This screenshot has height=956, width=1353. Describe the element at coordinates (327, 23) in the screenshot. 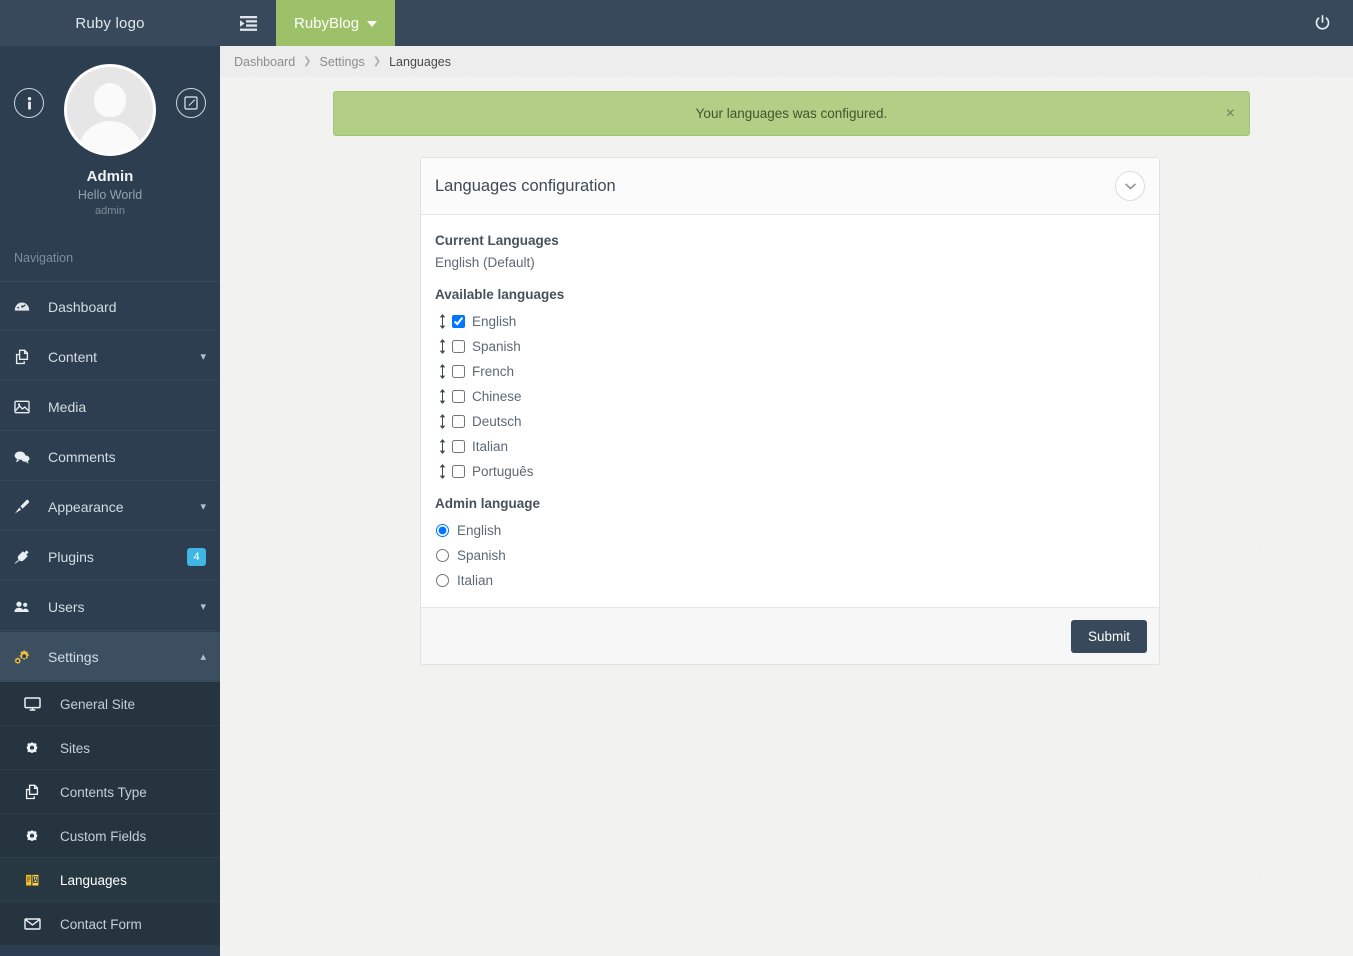

I see `site-dropdown-label: RubyBlog` at that location.